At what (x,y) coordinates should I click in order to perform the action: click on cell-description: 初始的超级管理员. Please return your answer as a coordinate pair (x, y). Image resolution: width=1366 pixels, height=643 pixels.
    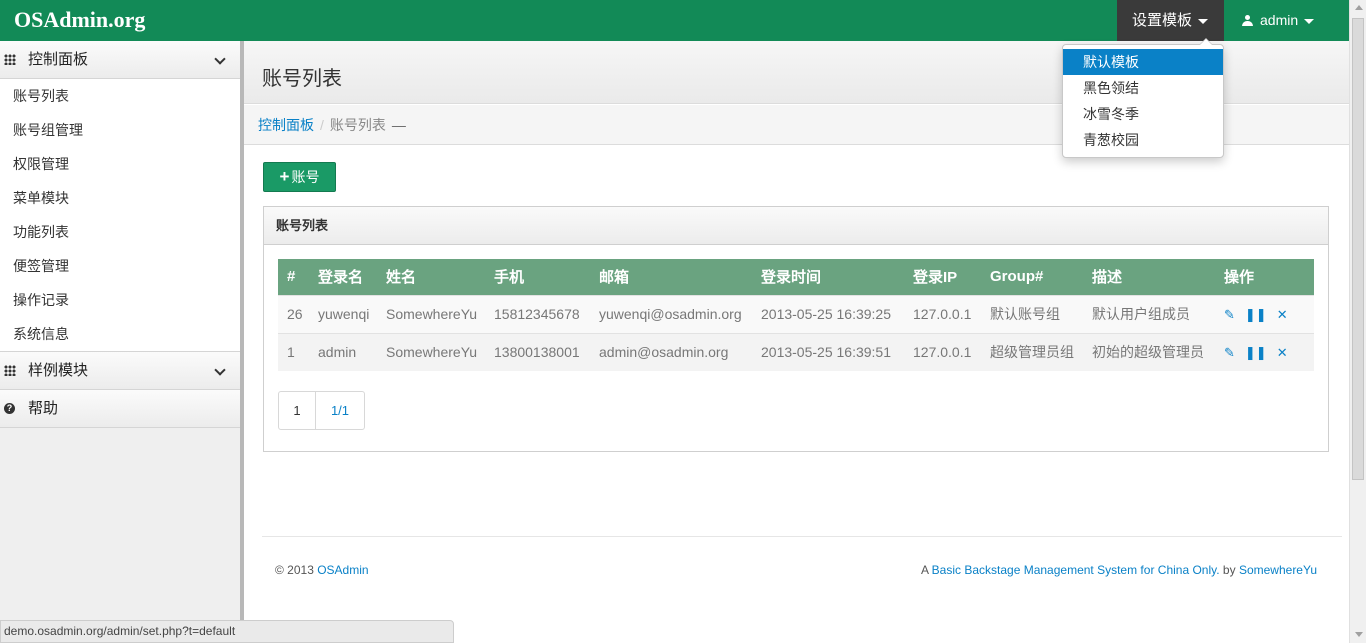
    Looking at the image, I should click on (1149, 351).